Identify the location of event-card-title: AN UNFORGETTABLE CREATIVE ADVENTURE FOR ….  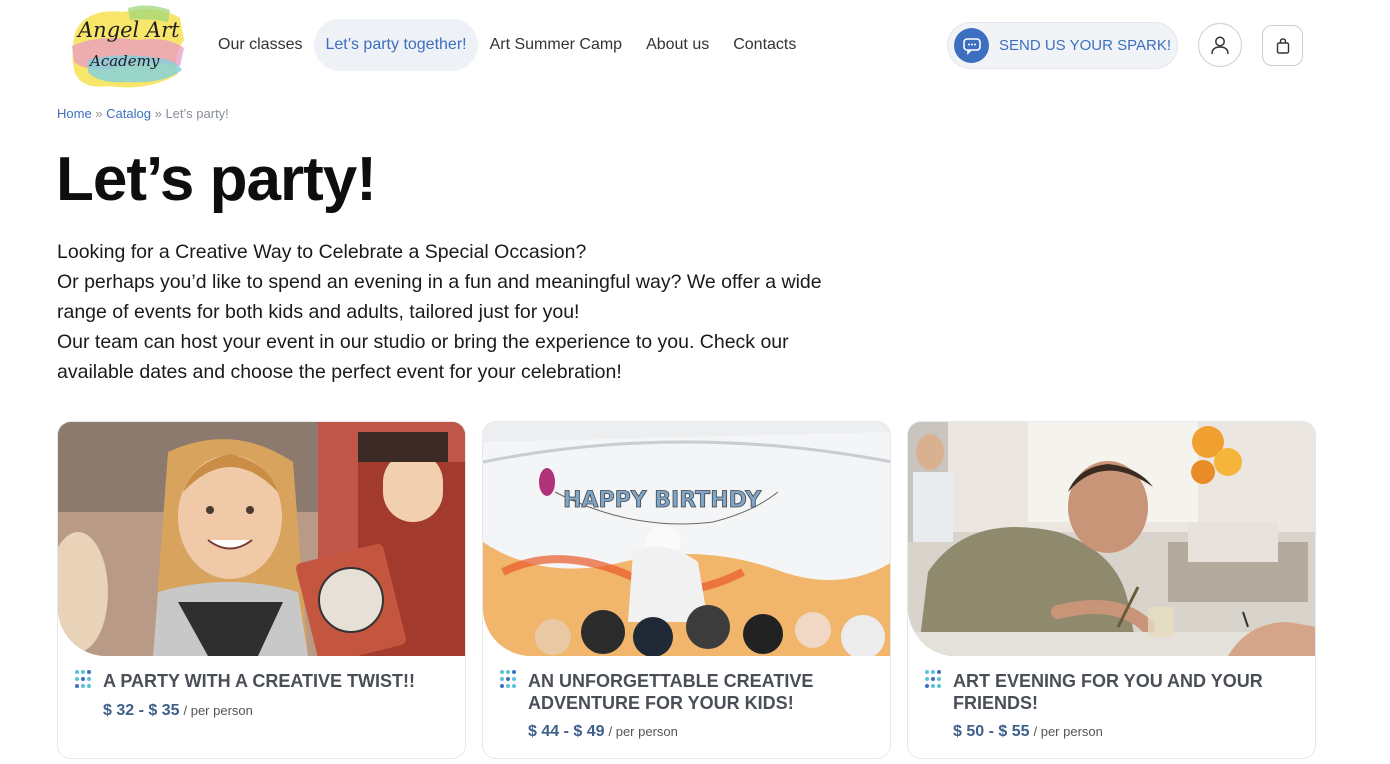
(698, 692).